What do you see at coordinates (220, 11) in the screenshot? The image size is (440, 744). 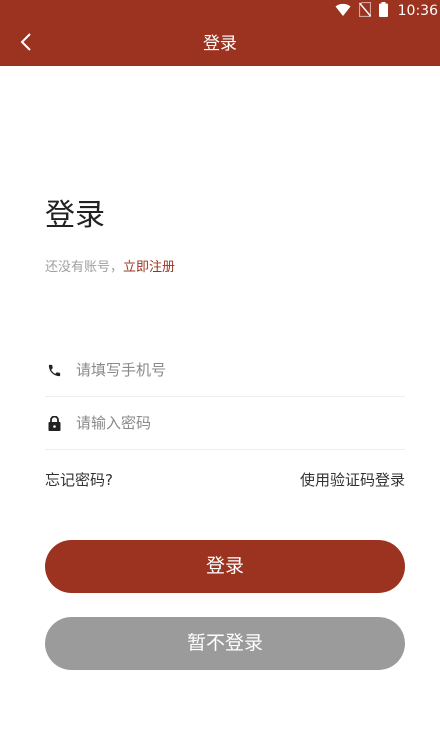 I see `status-bar: 10:36` at bounding box center [220, 11].